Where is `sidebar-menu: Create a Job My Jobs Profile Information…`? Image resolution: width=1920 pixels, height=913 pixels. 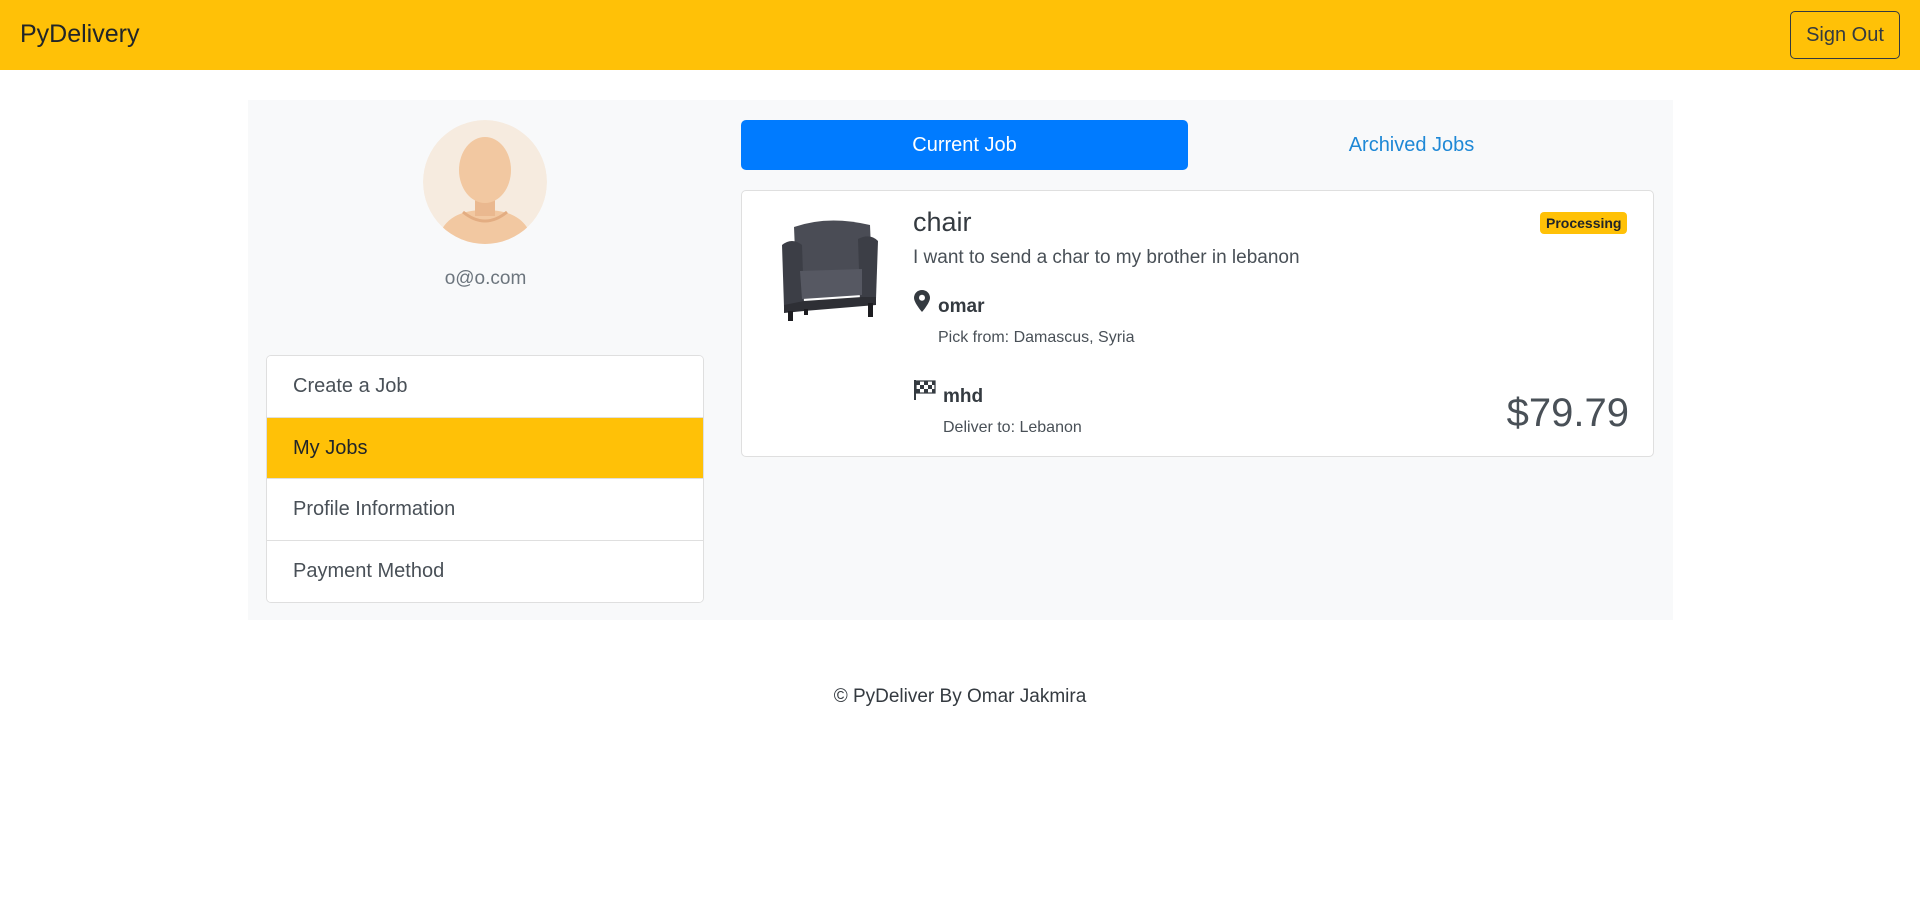
sidebar-menu: Create a Job My Jobs Profile Information… is located at coordinates (485, 479).